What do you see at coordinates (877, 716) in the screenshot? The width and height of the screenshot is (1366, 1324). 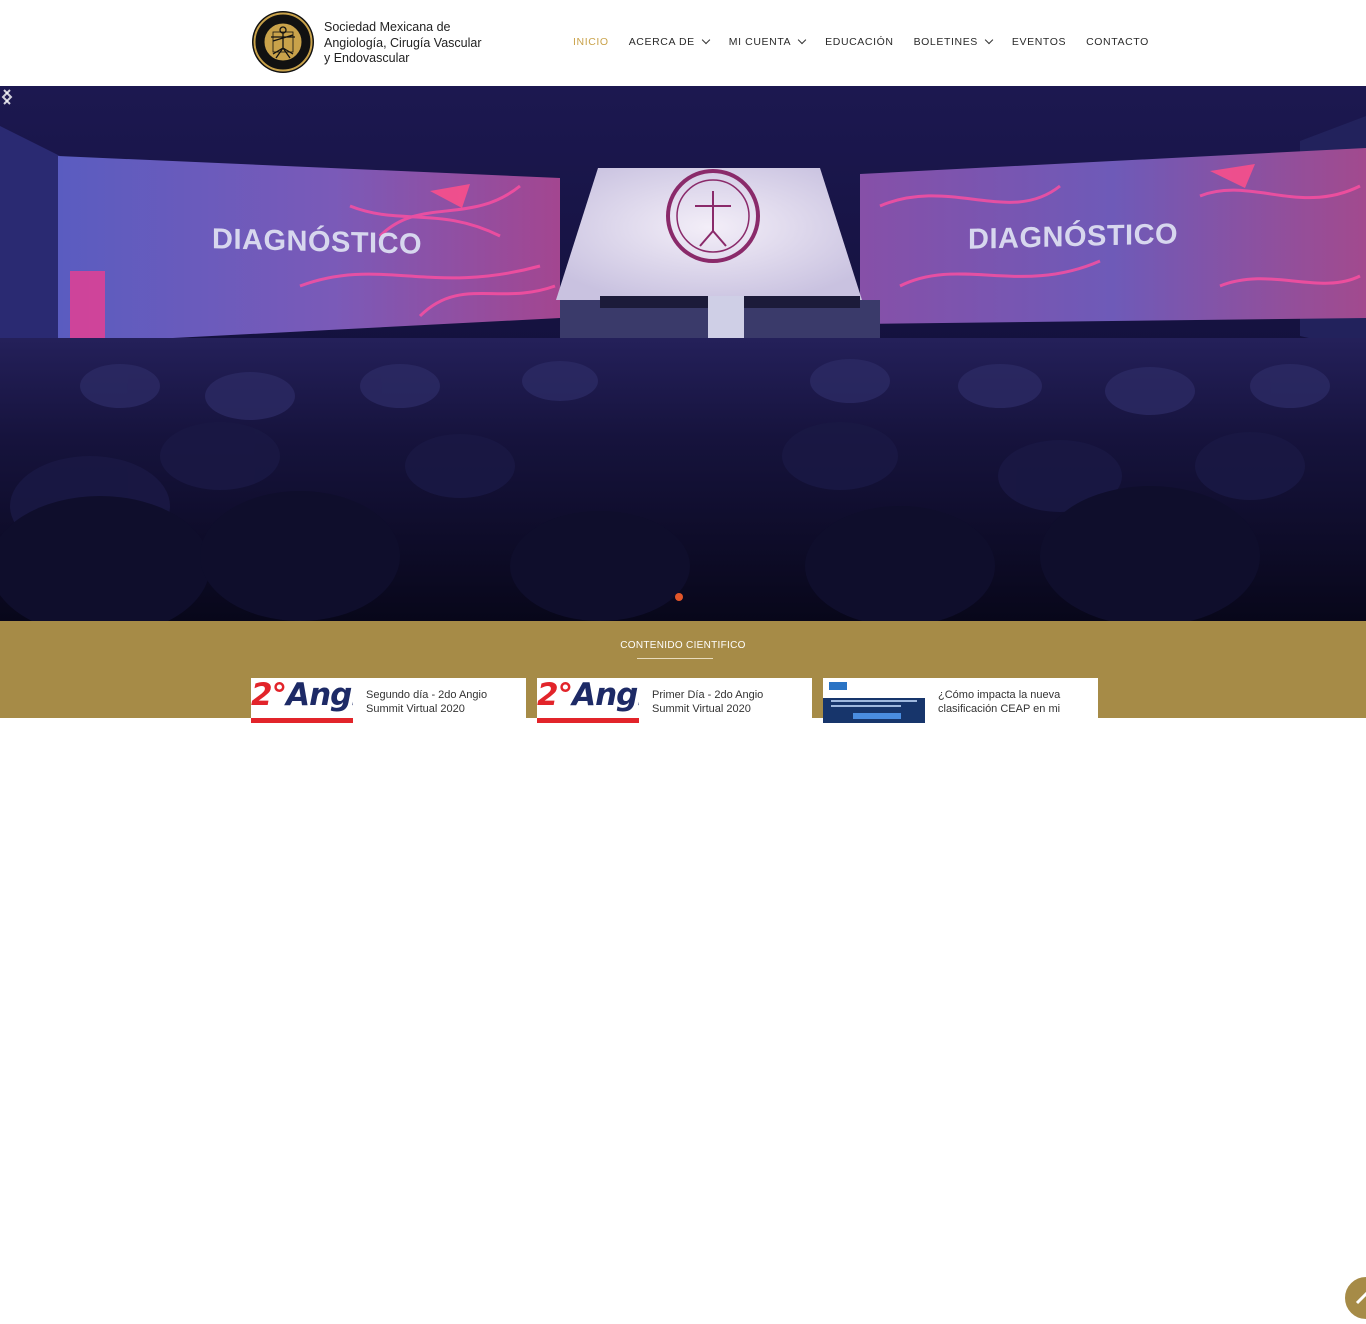 I see `thumbnail-button` at bounding box center [877, 716].